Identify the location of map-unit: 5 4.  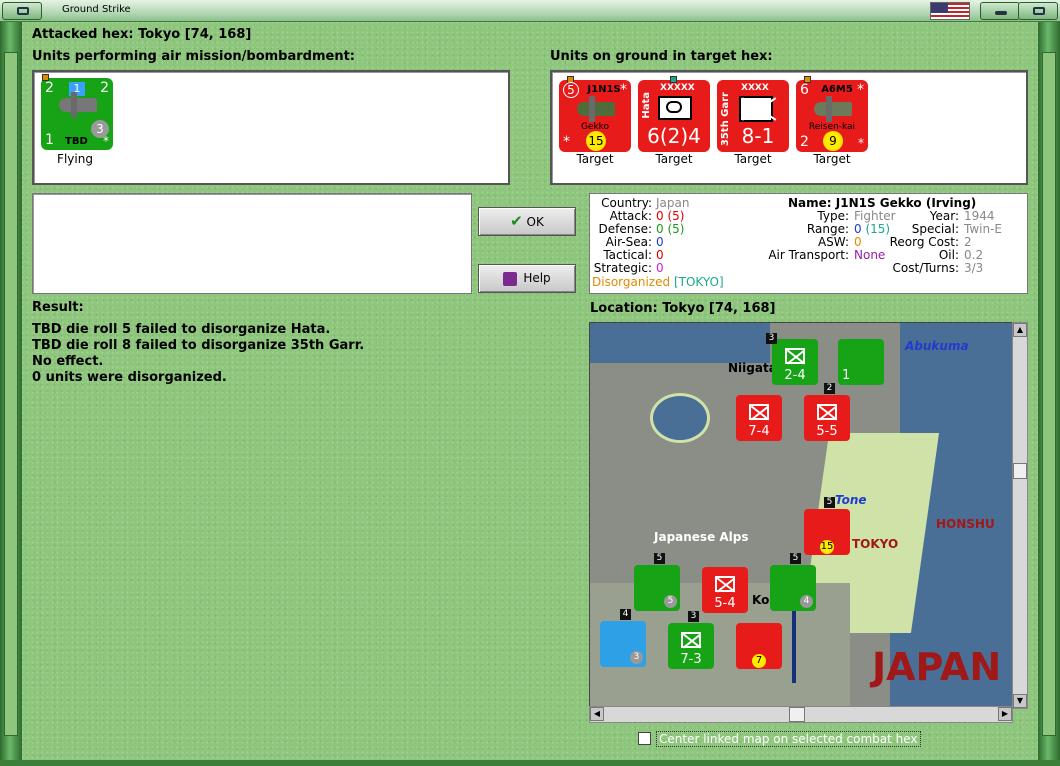
(793, 582).